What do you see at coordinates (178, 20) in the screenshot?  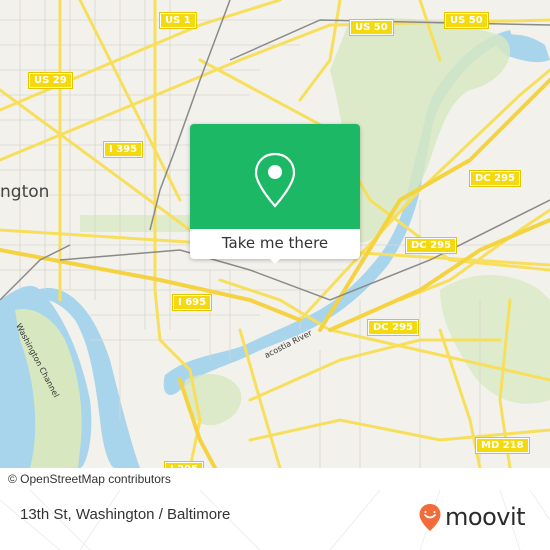 I see `route-shield-us1: US 1` at bounding box center [178, 20].